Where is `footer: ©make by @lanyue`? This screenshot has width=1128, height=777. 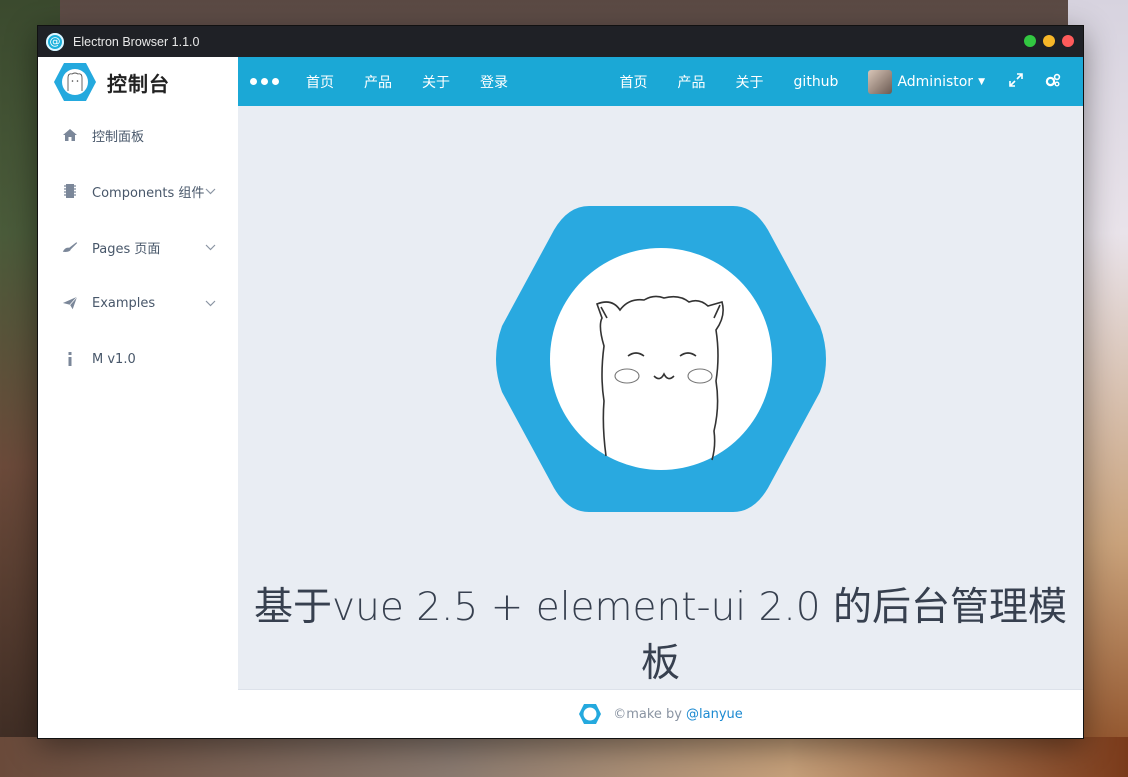 footer: ©make by @lanyue is located at coordinates (660, 713).